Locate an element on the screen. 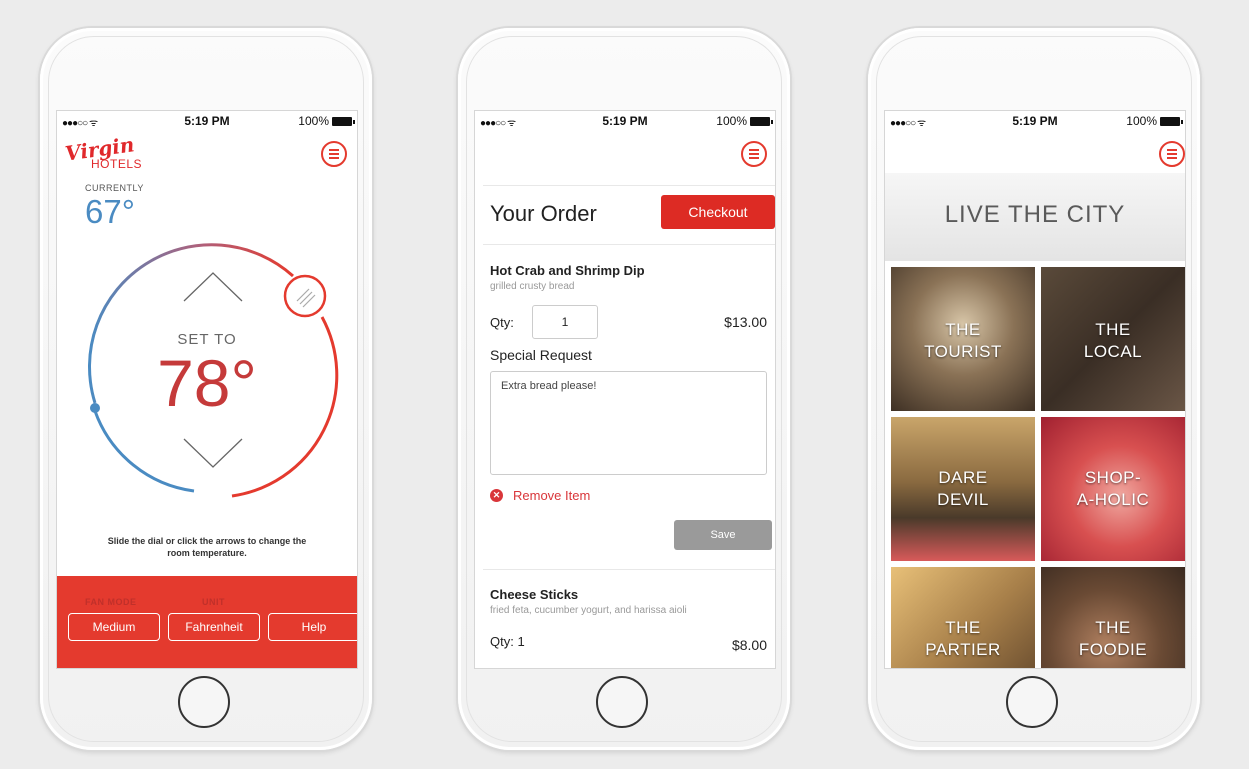 This screenshot has height=769, width=1249. checkout-button: Checkout is located at coordinates (718, 212).